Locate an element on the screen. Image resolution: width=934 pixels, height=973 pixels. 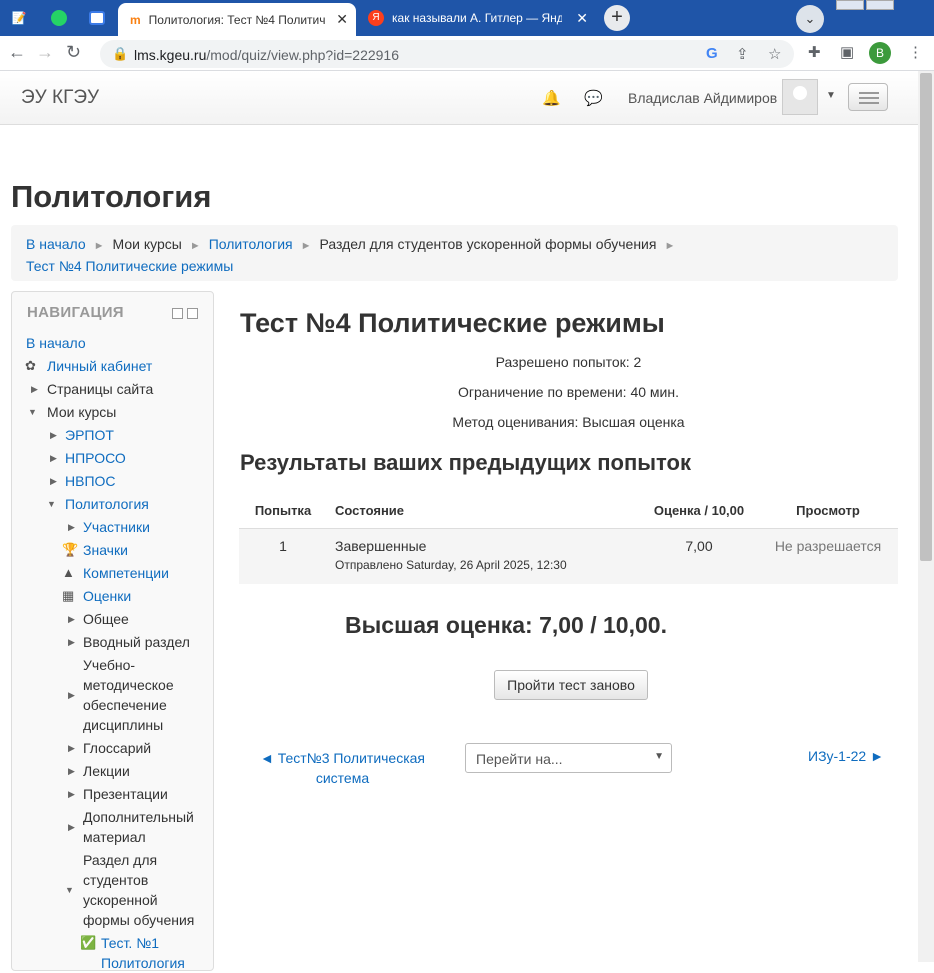
forward-arrow-icon: → is located at coordinates (45, 52).